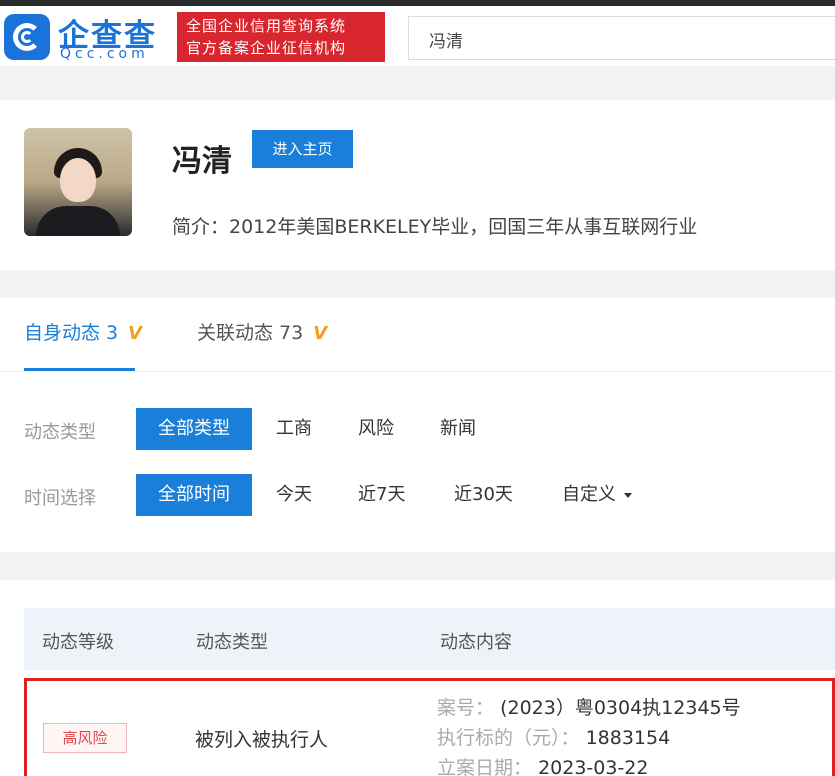 This screenshot has height=776, width=835. What do you see at coordinates (71, 333) in the screenshot?
I see `tab-label: 自身动态 3` at bounding box center [71, 333].